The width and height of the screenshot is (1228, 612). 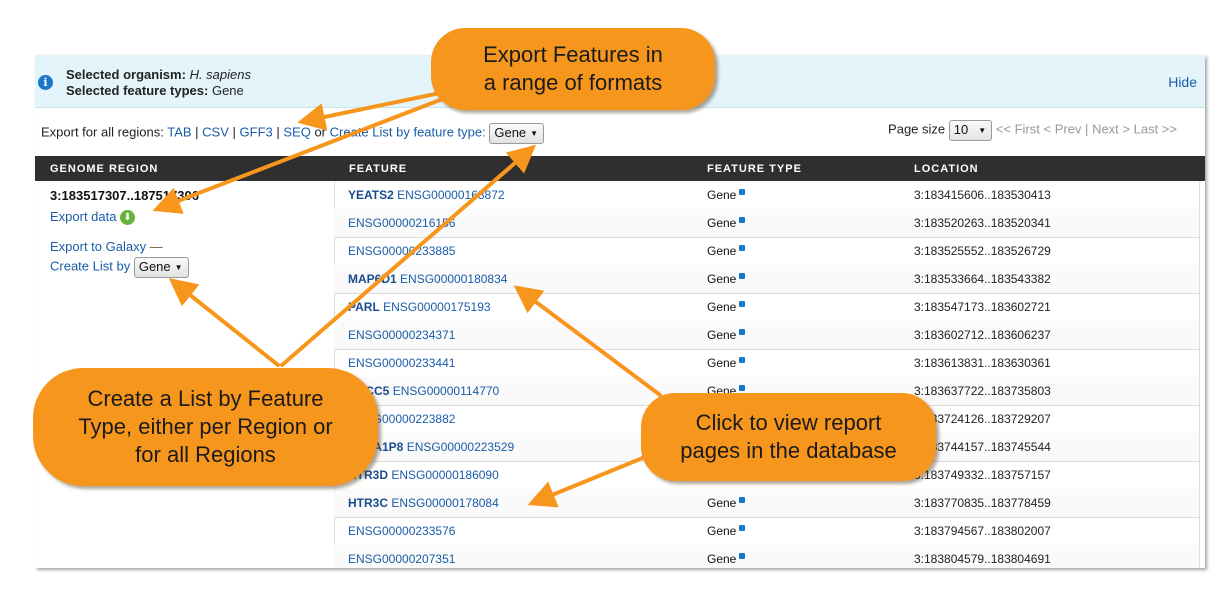 What do you see at coordinates (205, 398) in the screenshot?
I see `callout-create-list-line-1: Create a List by Feature` at bounding box center [205, 398].